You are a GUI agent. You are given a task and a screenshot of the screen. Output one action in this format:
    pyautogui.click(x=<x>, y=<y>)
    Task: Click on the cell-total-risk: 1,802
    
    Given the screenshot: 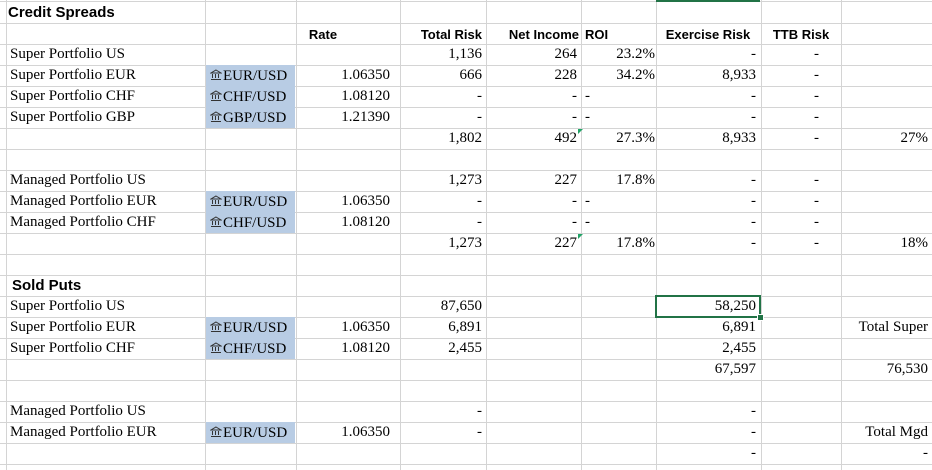 What is the action you would take?
    pyautogui.click(x=443, y=138)
    